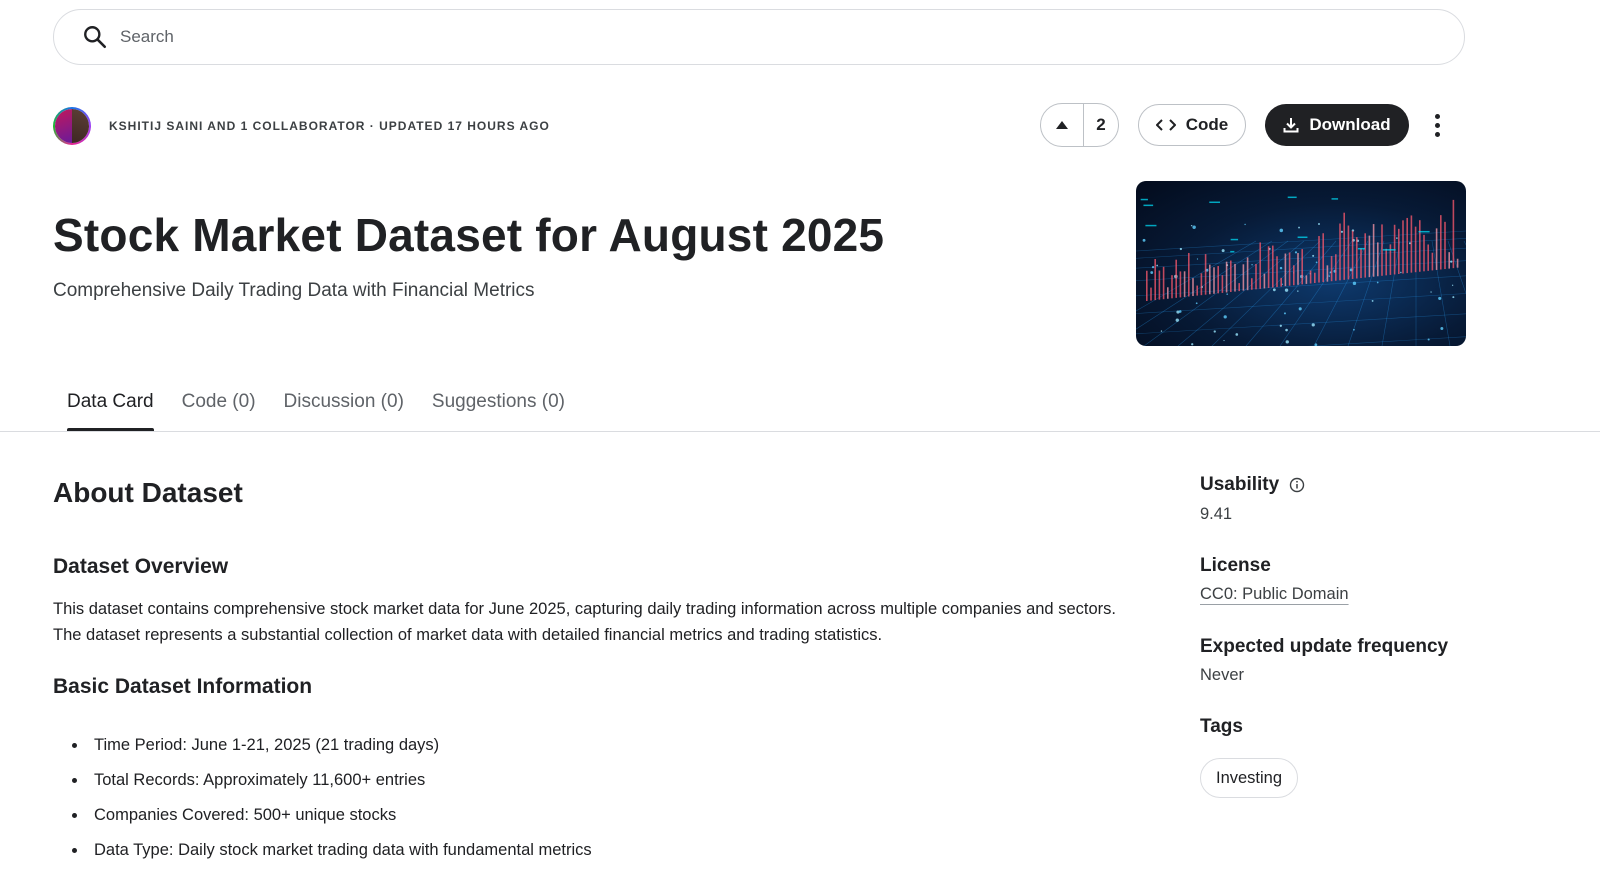 The height and width of the screenshot is (888, 1600). I want to click on overview-heading: Dataset Overview, so click(141, 566).